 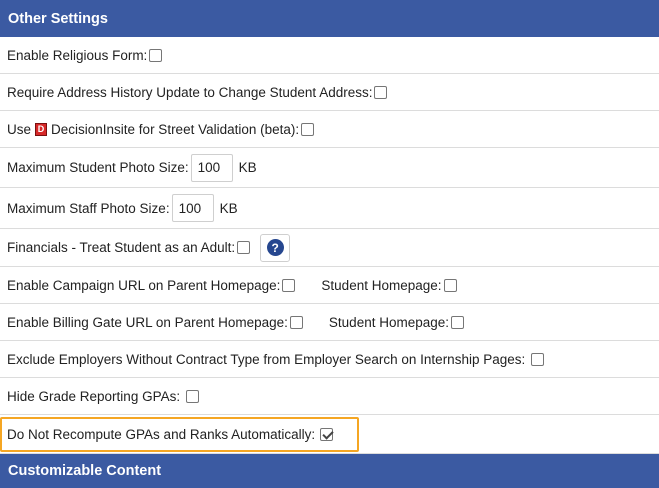 I want to click on other-settings-header: Other Settings, so click(x=329, y=18).